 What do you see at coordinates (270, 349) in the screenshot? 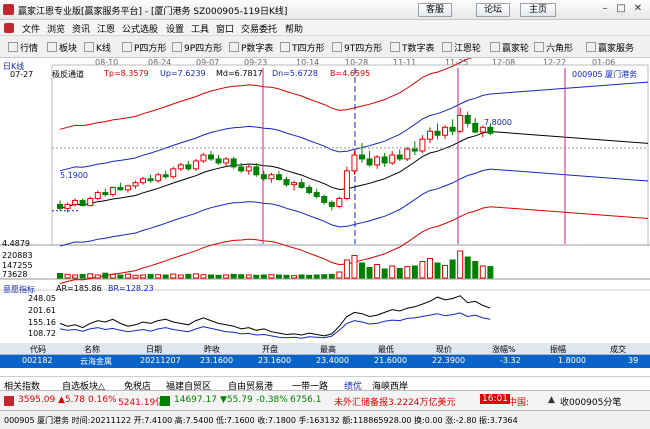
I see `col-open: 开盘` at bounding box center [270, 349].